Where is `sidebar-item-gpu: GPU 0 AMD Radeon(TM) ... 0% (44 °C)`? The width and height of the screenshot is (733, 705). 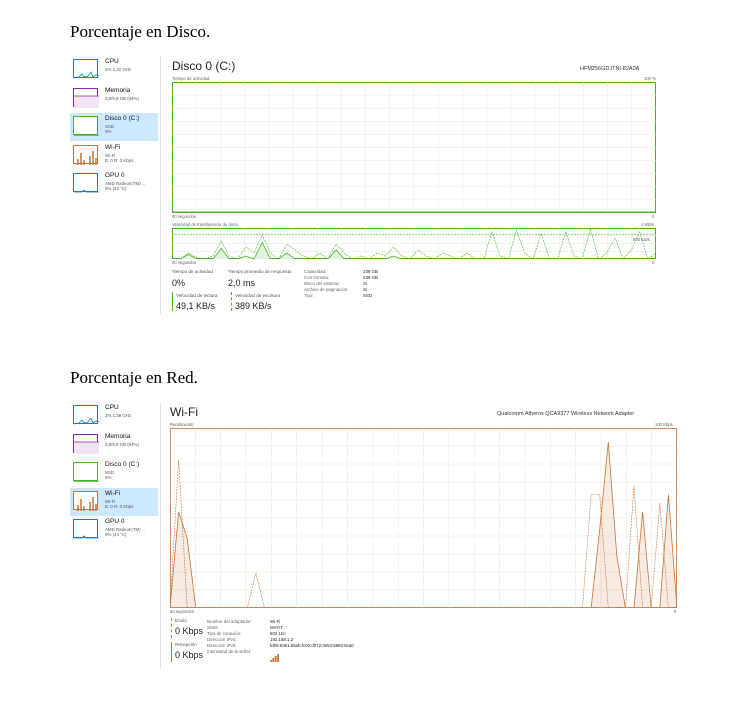 sidebar-item-gpu: GPU 0 AMD Radeon(TM) ... 0% (44 °C) is located at coordinates (114, 530).